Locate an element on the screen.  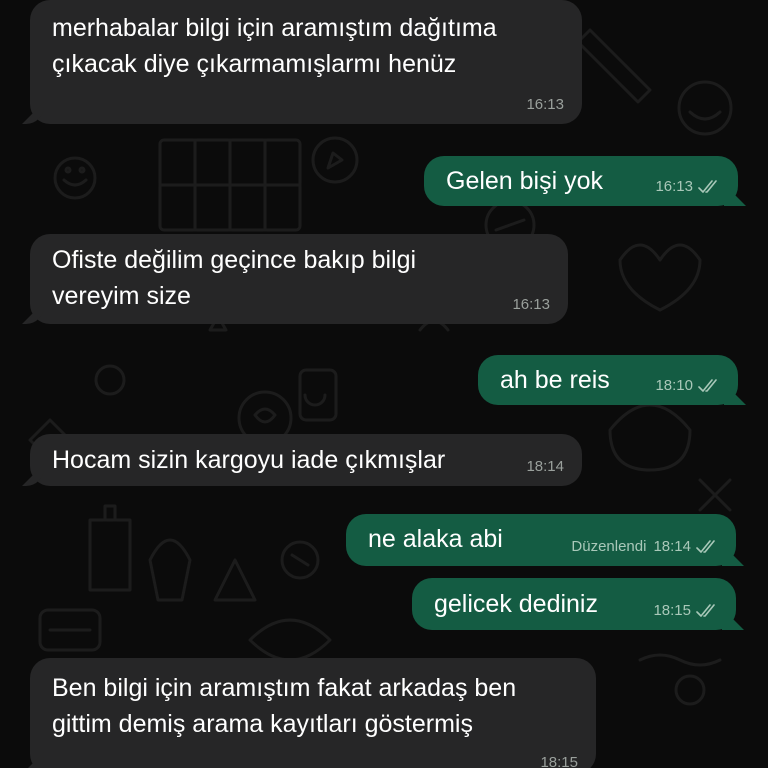
edited-label: Düzenlendi is located at coordinates (609, 546).